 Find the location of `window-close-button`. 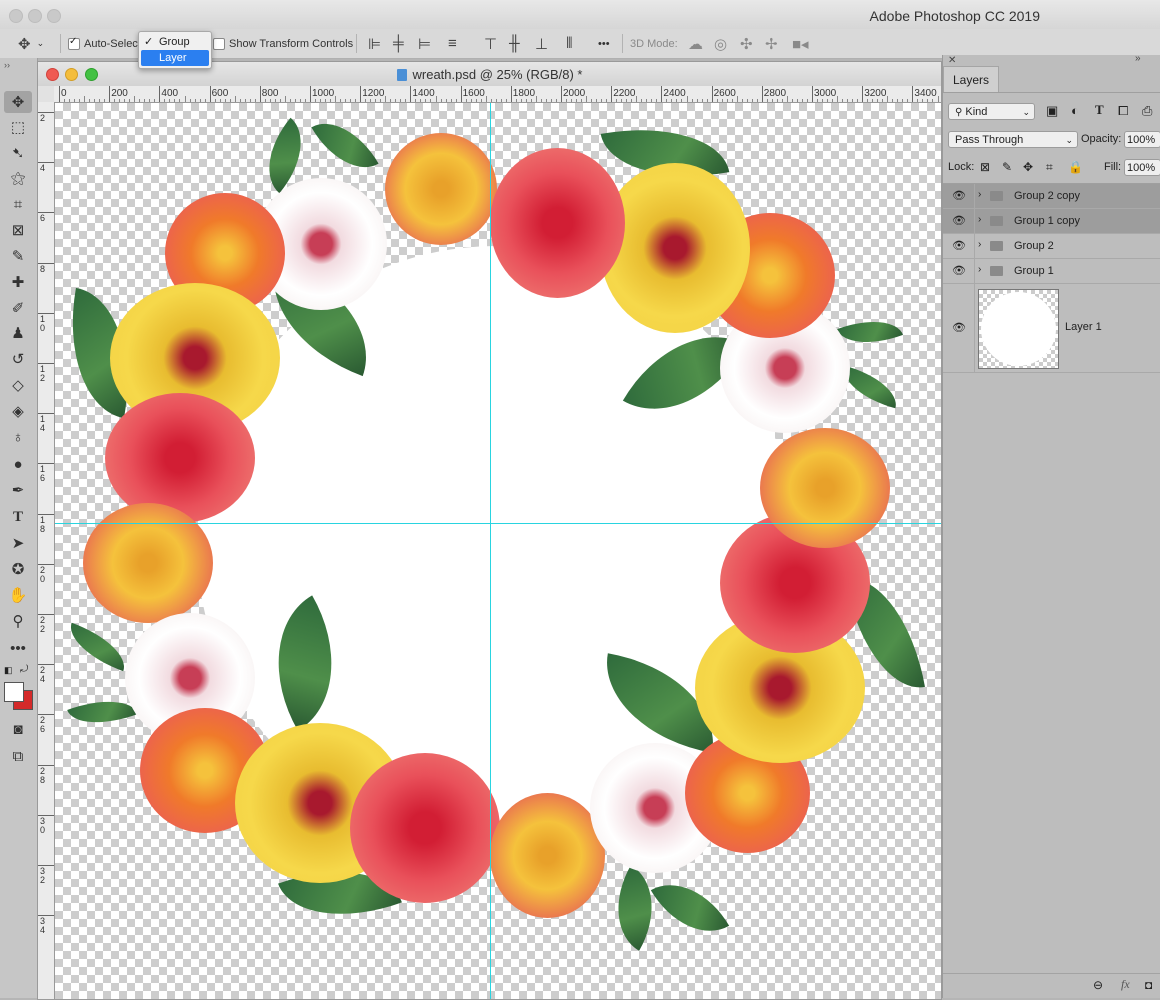

window-close-button is located at coordinates (16, 16).